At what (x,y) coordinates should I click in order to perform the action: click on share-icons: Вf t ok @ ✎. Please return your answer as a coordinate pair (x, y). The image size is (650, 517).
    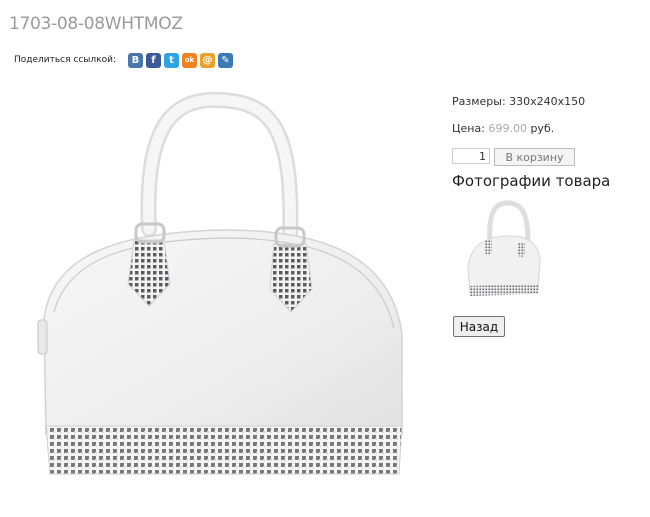
    Looking at the image, I should click on (180, 60).